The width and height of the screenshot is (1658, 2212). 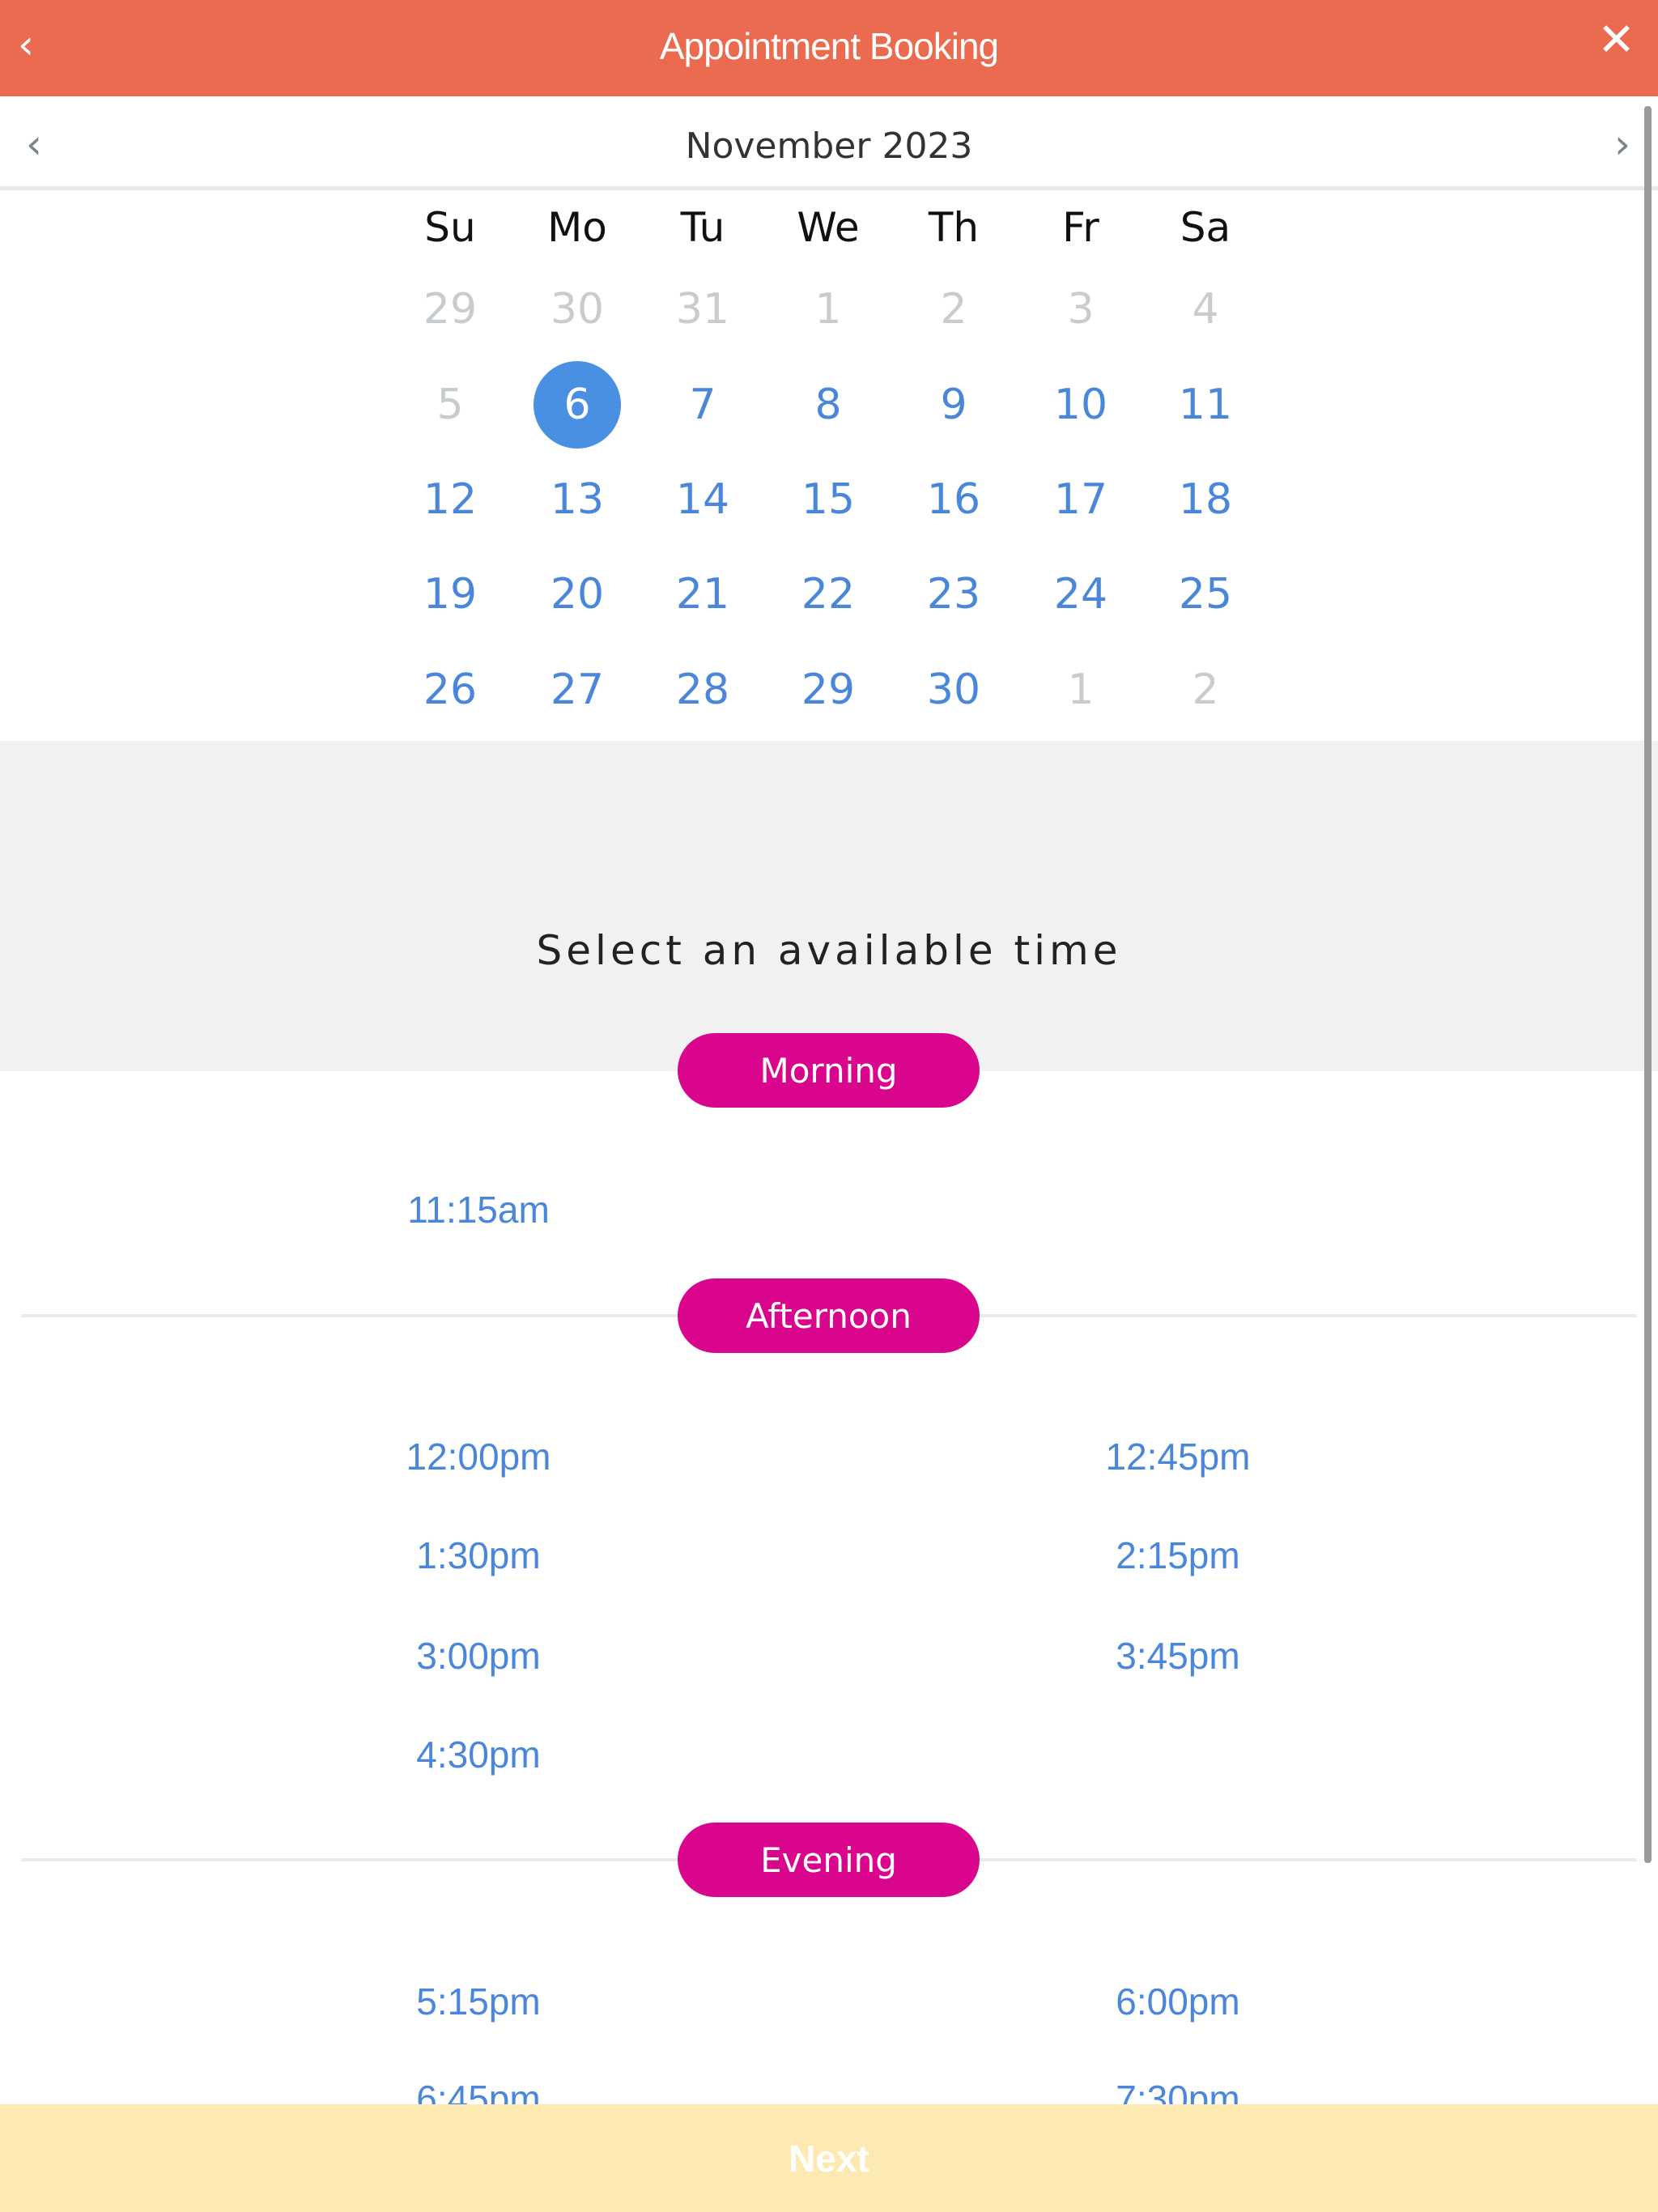 I want to click on calendar-day: 10, so click(x=1080, y=405).